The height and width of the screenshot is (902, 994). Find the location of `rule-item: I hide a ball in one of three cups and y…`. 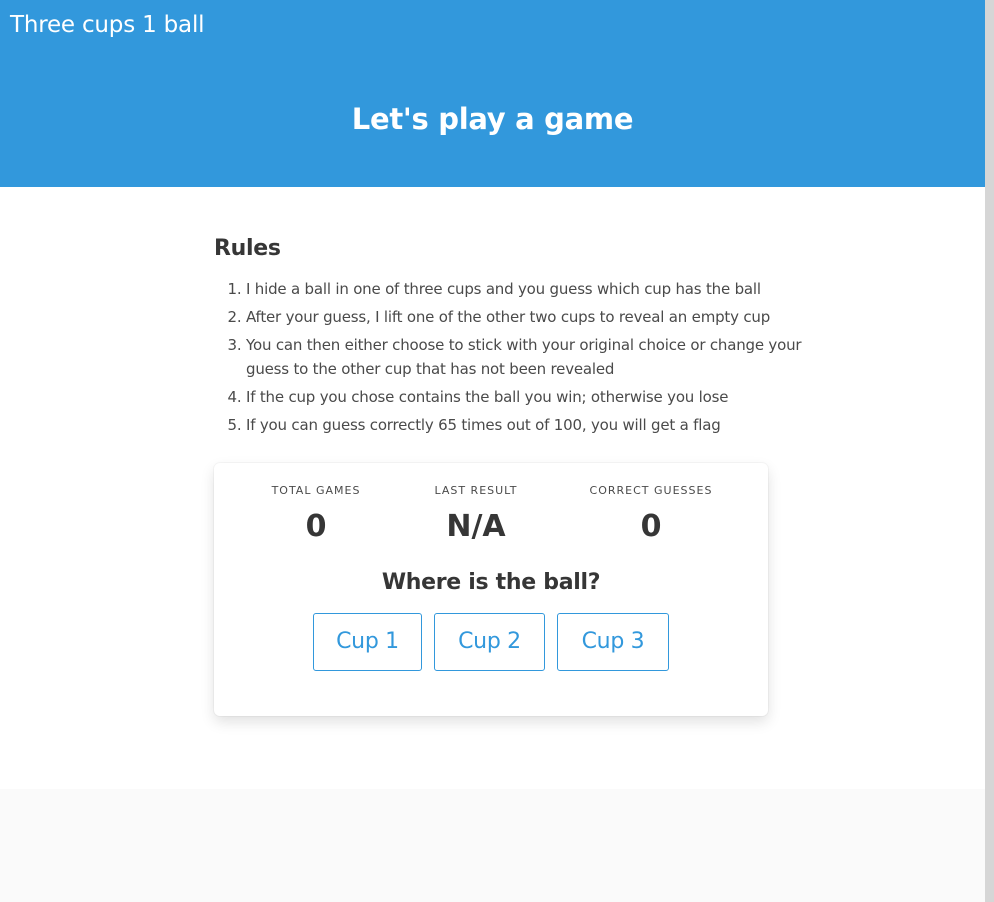

rule-item: I hide a ball in one of three cups and y… is located at coordinates (526, 289).